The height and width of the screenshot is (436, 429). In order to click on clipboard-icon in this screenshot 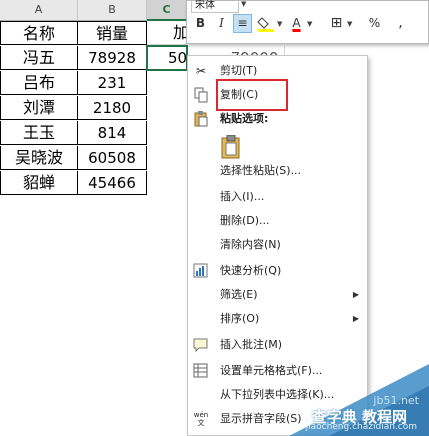, I will do `click(230, 146)`.